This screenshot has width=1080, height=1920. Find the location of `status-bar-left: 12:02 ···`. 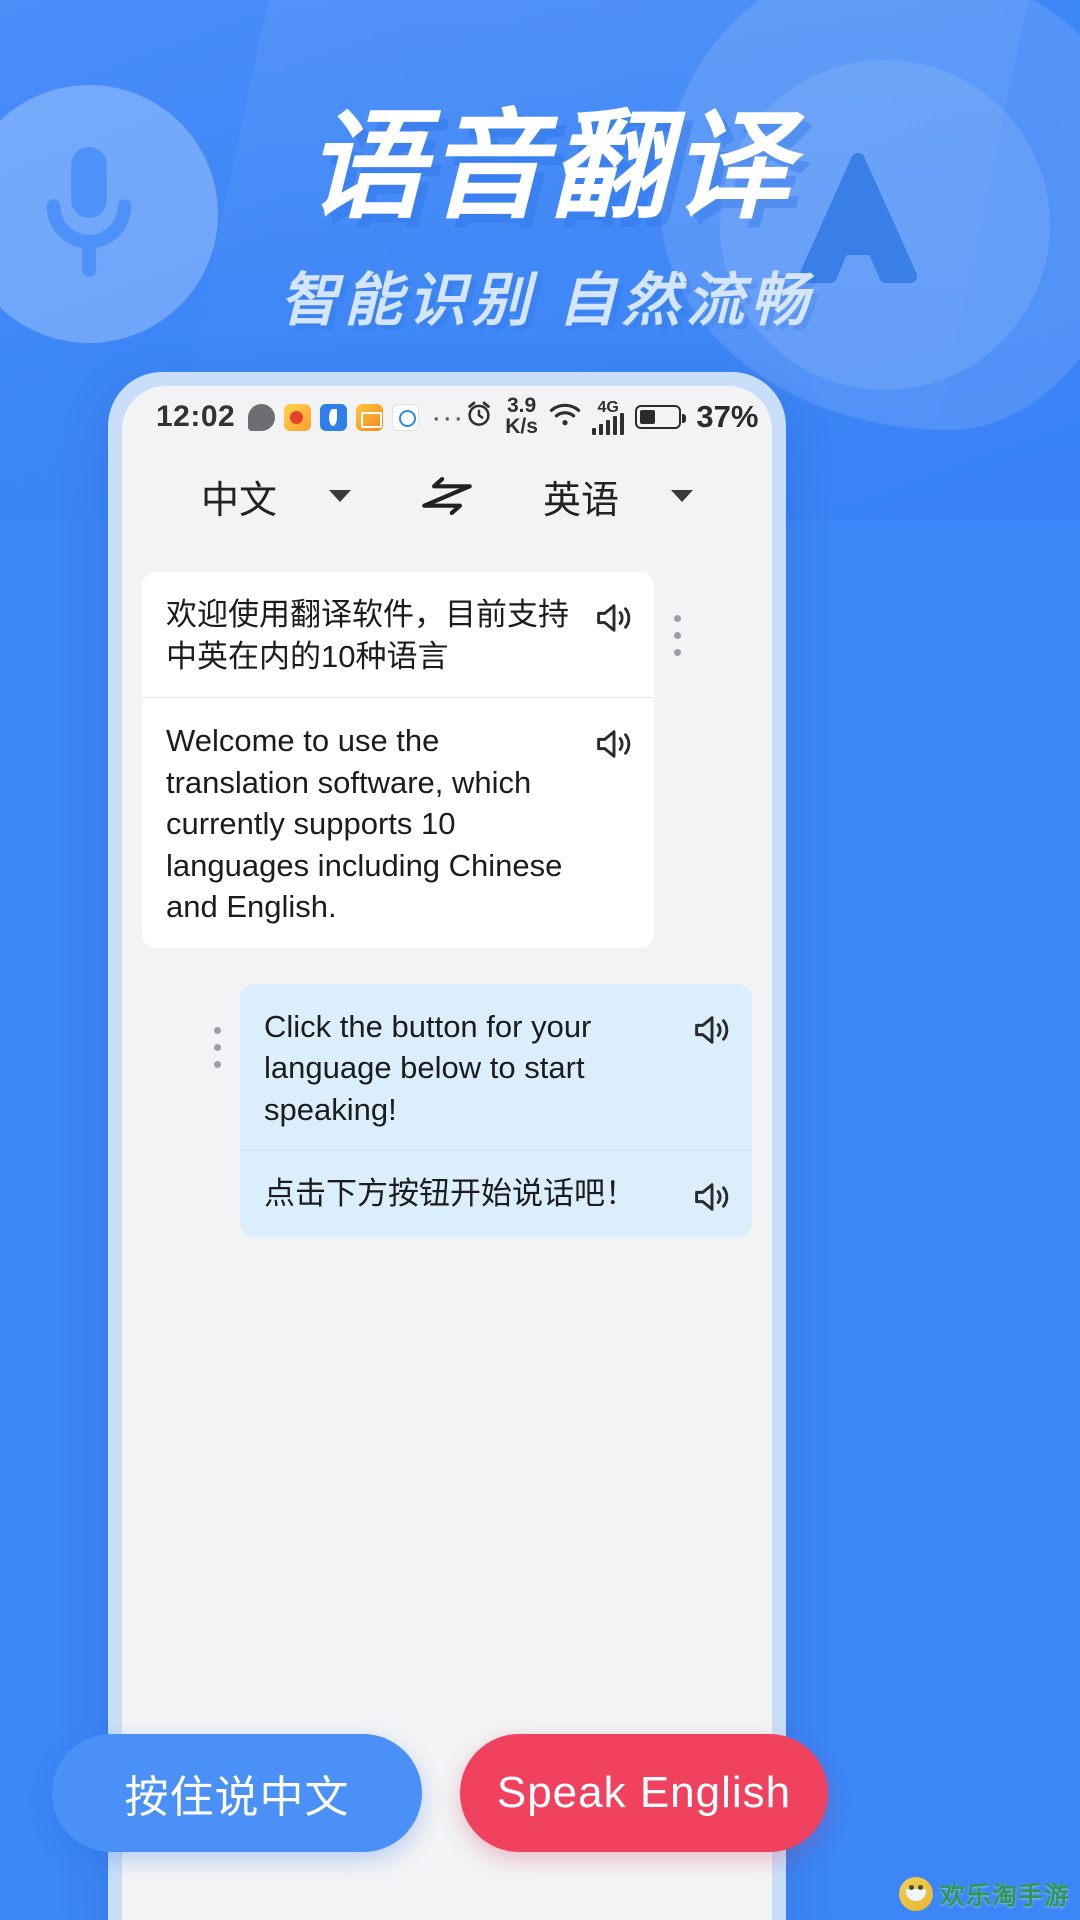

status-bar-left: 12:02 ··· is located at coordinates (310, 417).